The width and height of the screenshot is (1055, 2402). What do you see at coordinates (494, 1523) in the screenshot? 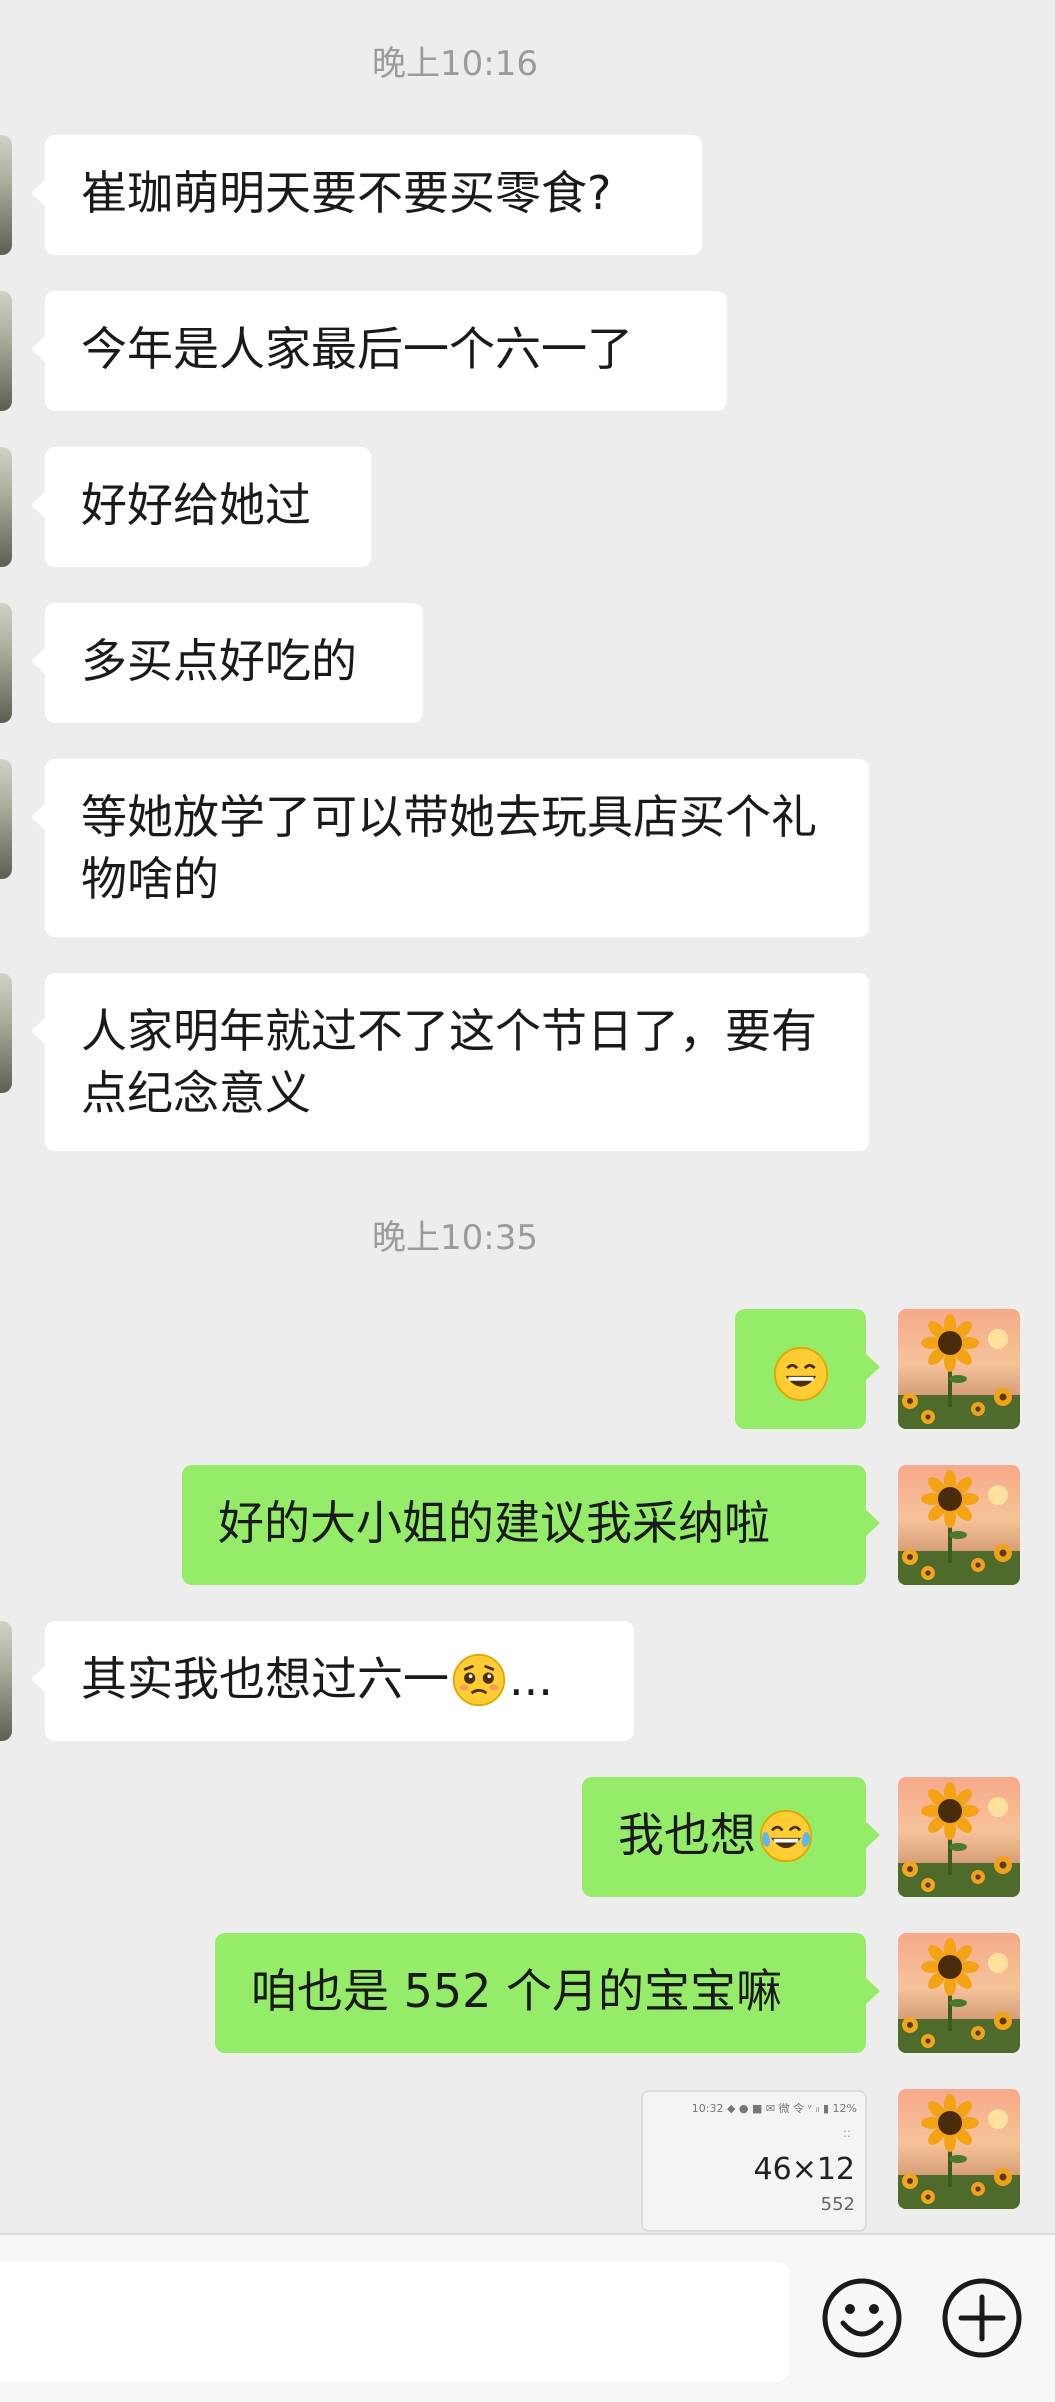
I see `message-text: 好的大小姐的建议我采纳啦` at bounding box center [494, 1523].